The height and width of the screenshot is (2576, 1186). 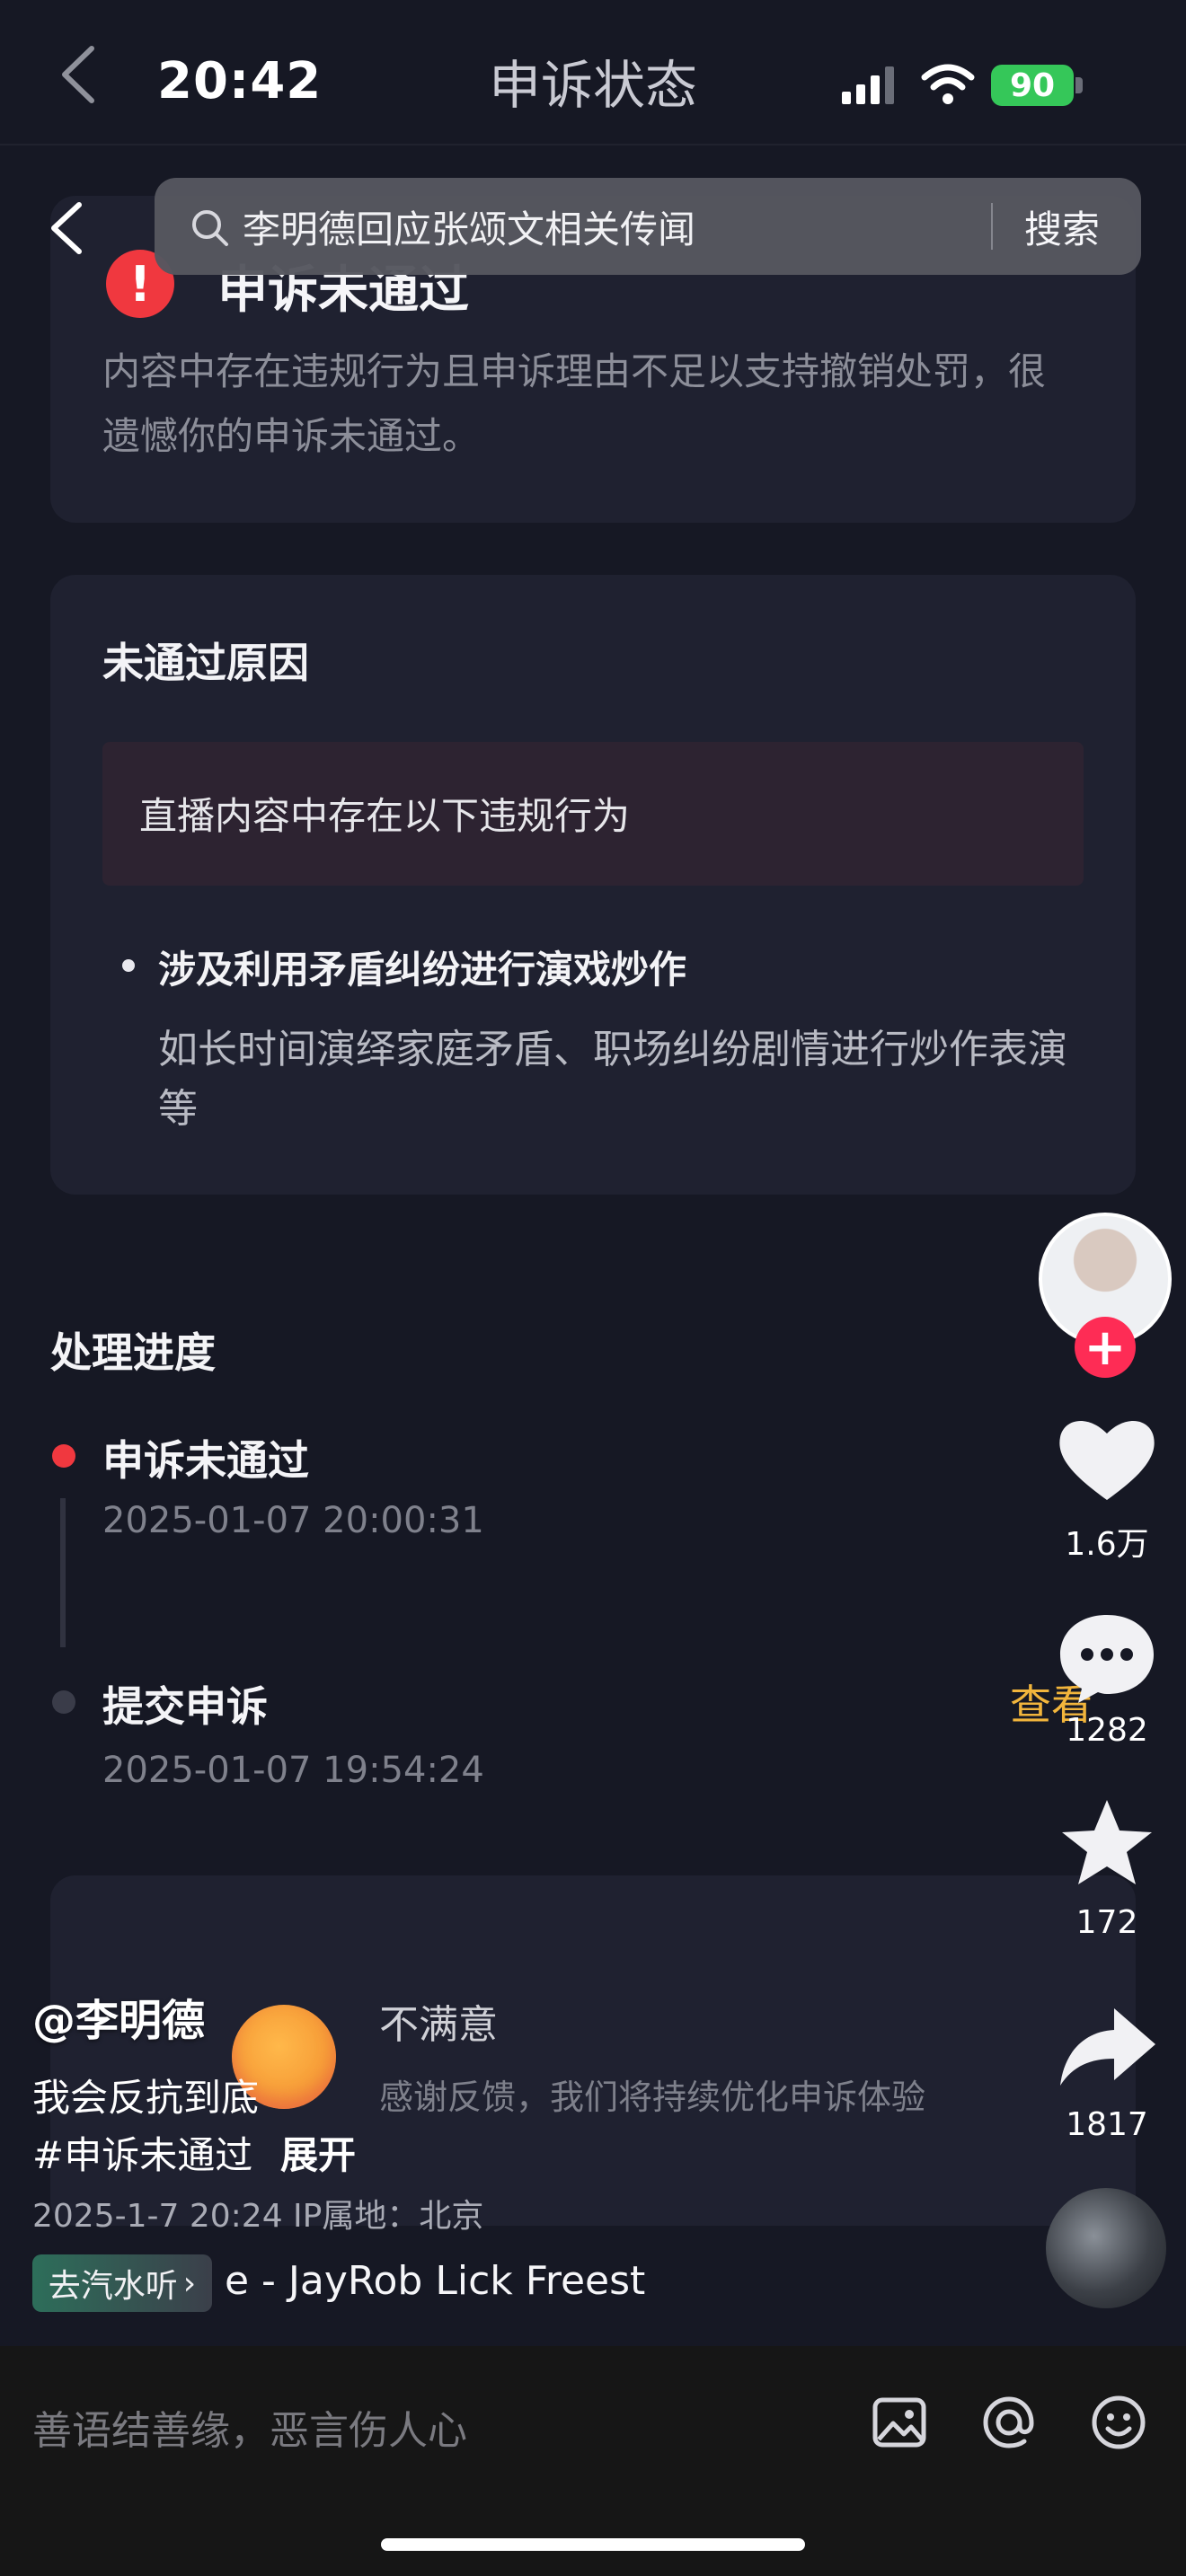 I want to click on feedback-description: 感谢反馈，我们将持续优化申诉体验, so click(x=652, y=2097).